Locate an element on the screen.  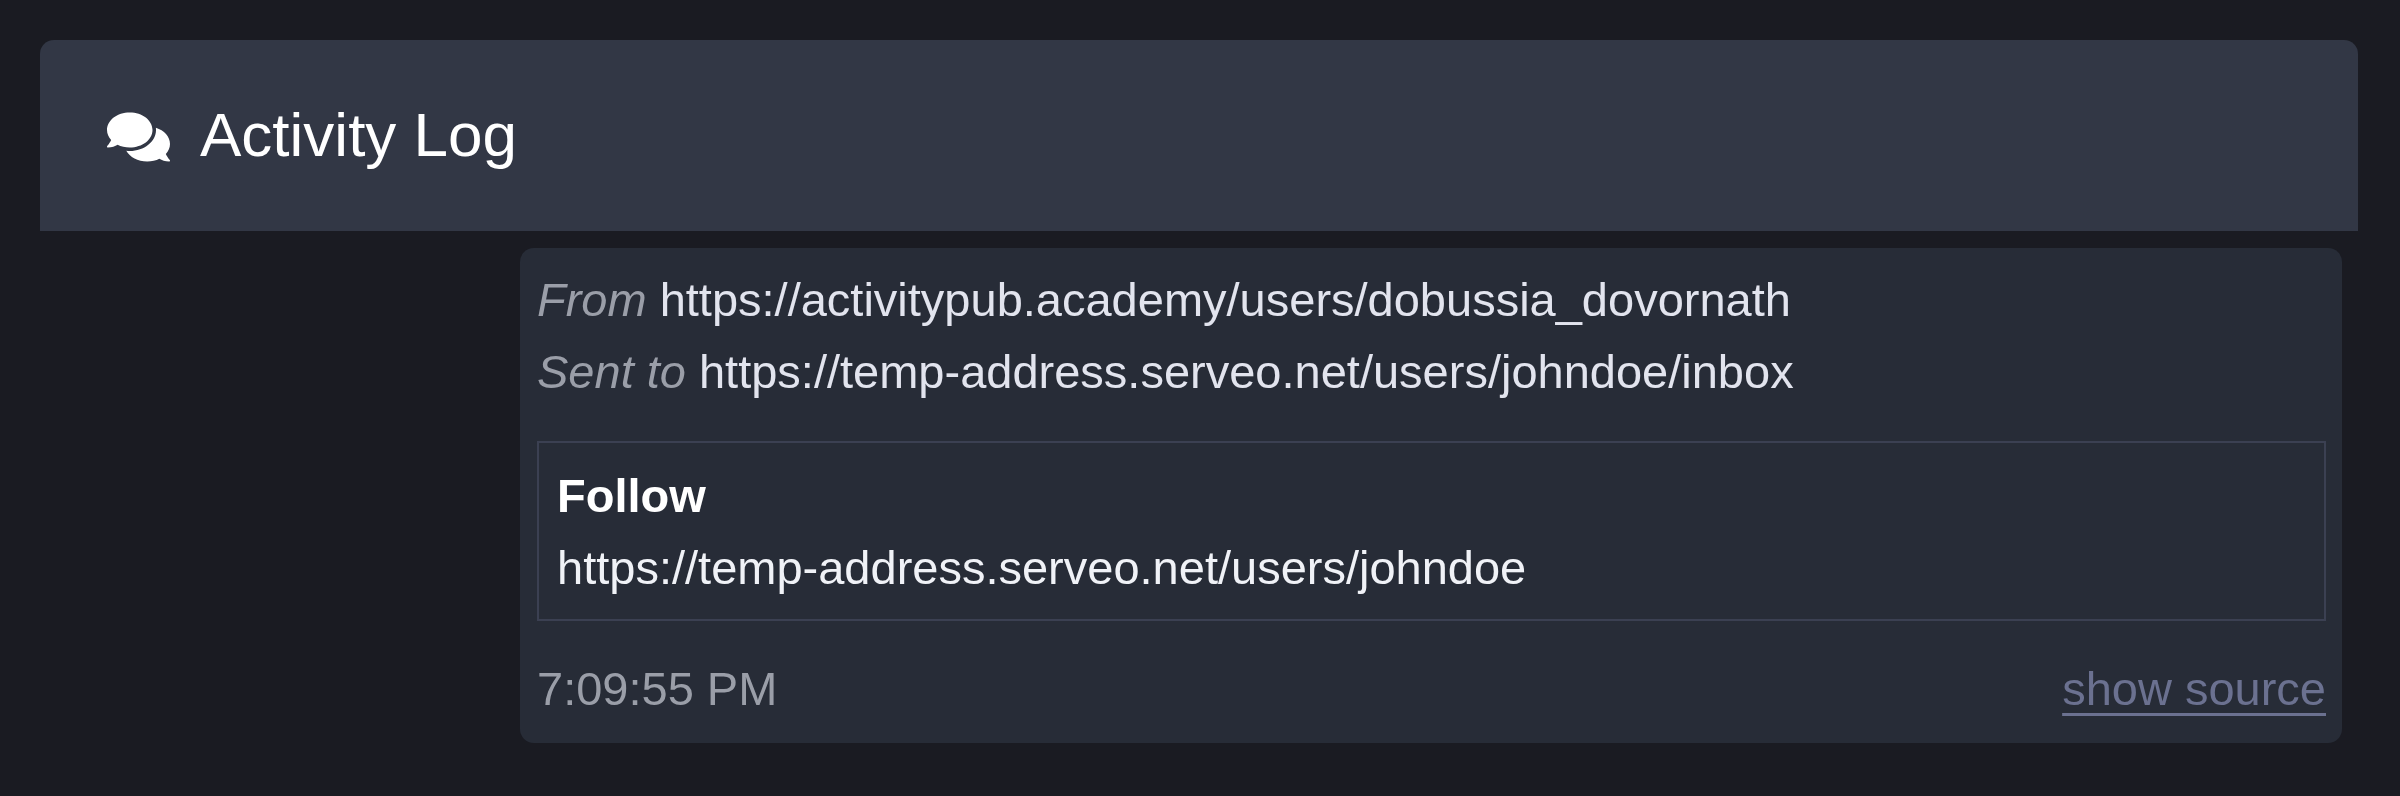
sender-url: https://activitypub.academy/users/dobussia_dovornath is located at coordinates (1225, 300).